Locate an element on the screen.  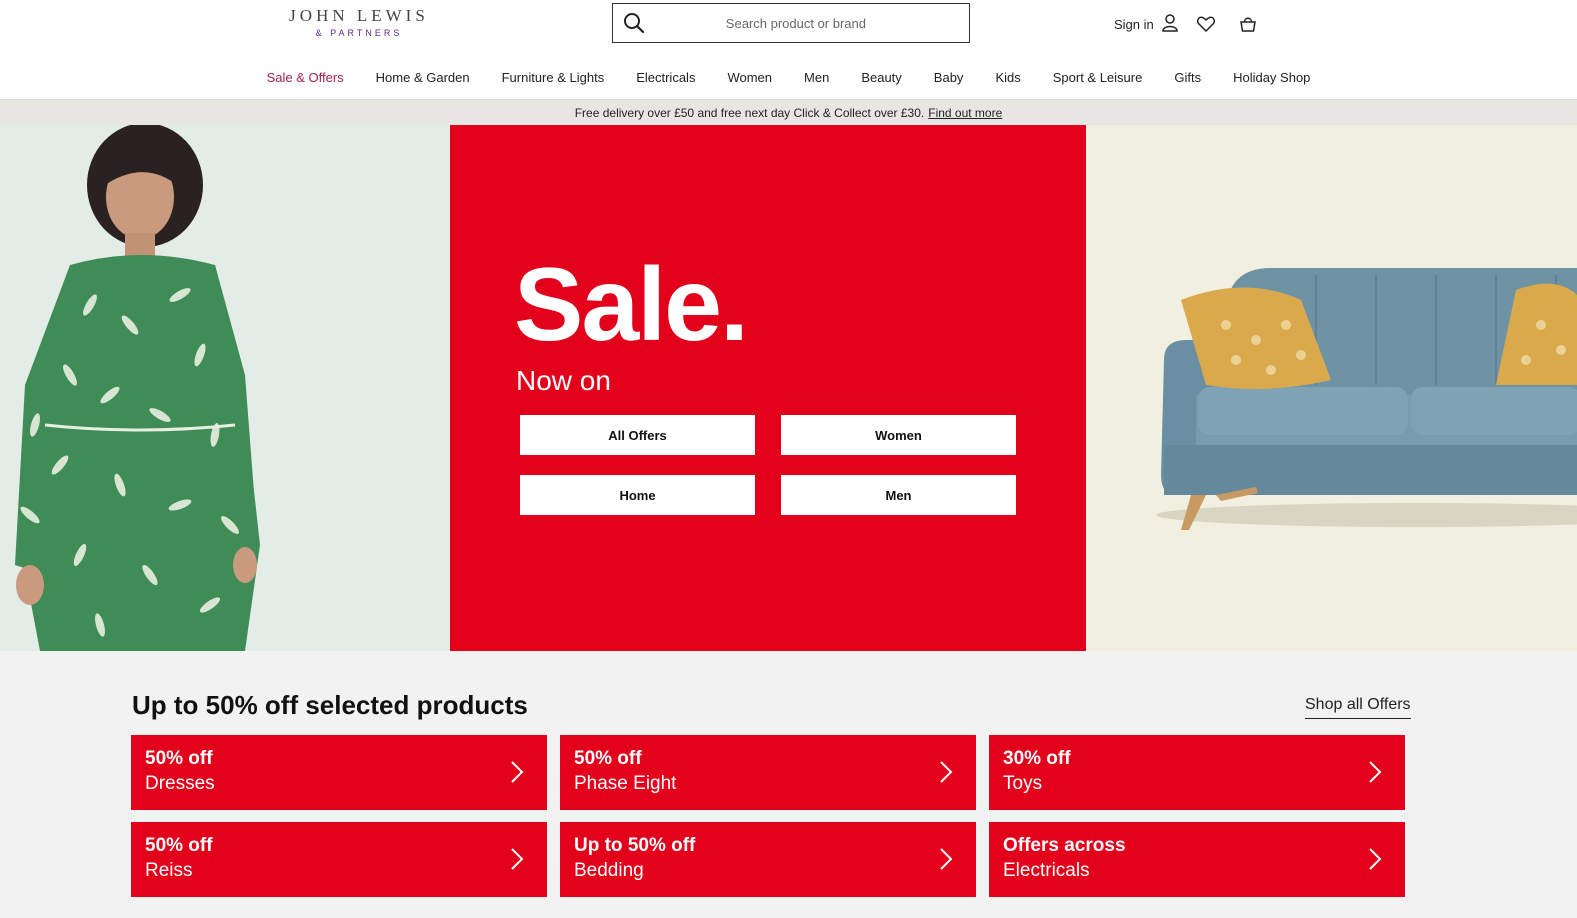
sign-in-link: Sign in is located at coordinates (1146, 24).